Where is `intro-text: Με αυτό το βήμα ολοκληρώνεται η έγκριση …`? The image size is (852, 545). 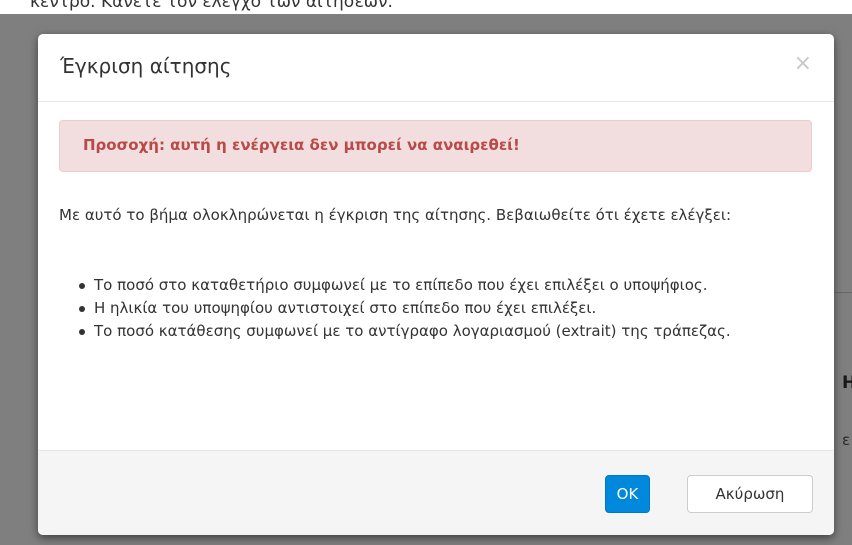
intro-text: Με αυτό το βήμα ολοκληρώνεται η έγκριση … is located at coordinates (395, 215).